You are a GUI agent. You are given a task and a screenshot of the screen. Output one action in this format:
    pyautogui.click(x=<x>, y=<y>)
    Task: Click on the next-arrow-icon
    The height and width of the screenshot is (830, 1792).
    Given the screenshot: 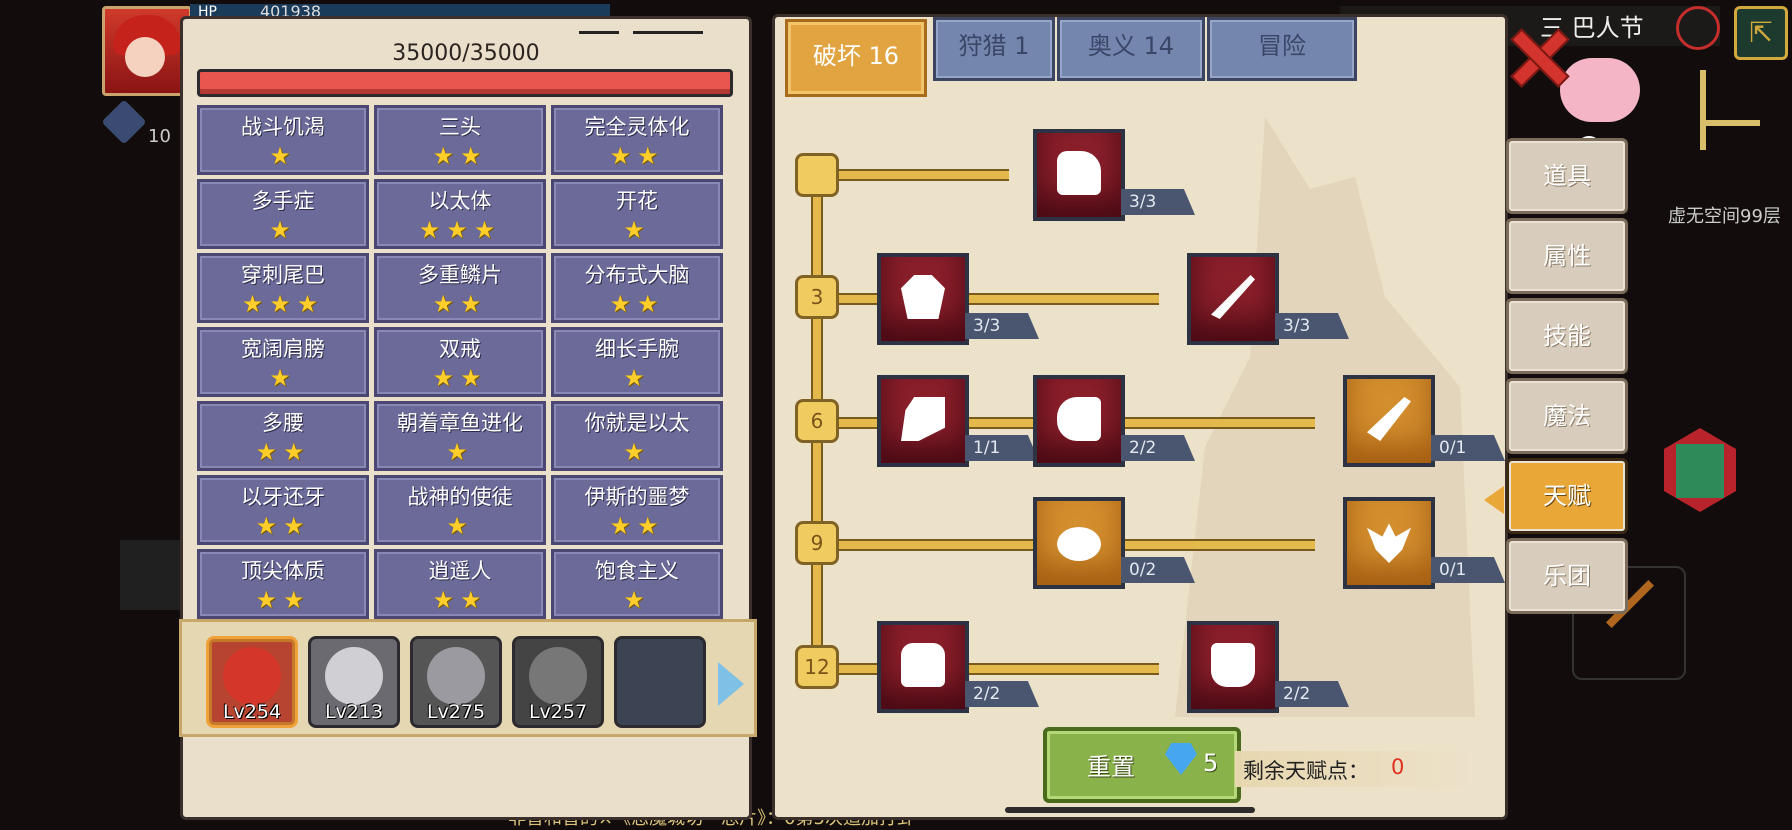 What is the action you would take?
    pyautogui.click(x=731, y=684)
    